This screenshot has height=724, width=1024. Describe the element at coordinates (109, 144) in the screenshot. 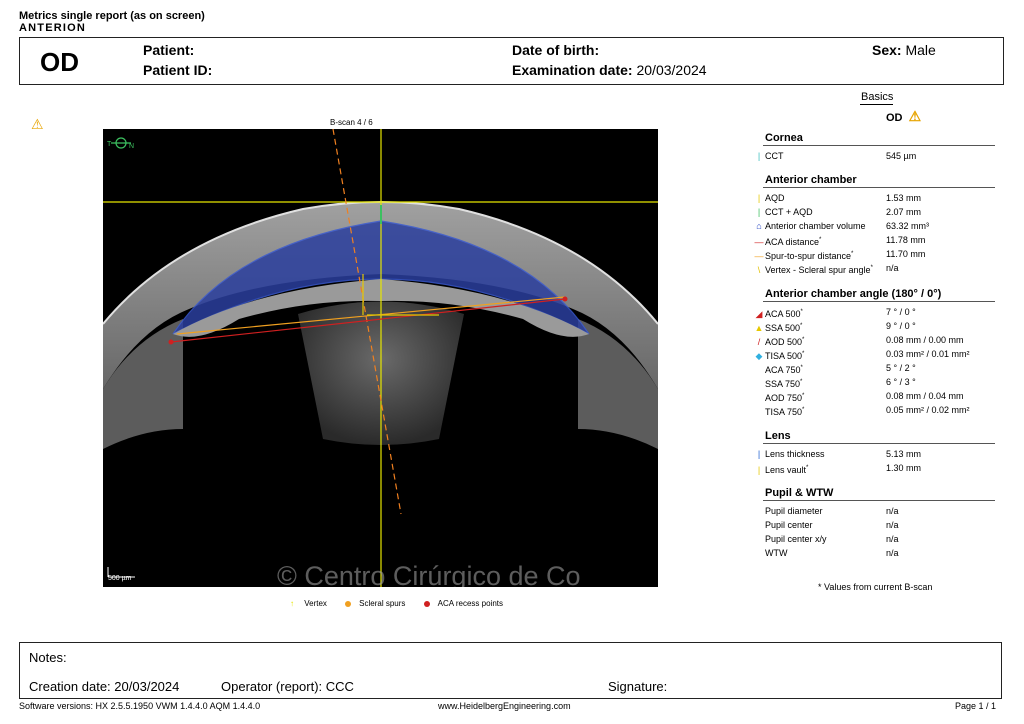

I see `orientation-t: T` at that location.